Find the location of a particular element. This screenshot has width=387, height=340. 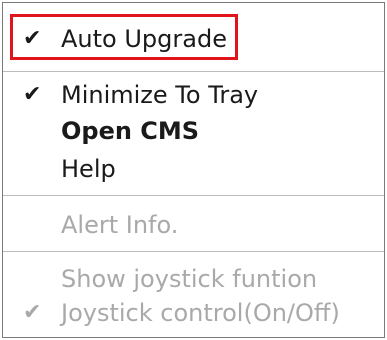

menu-item-joystick-control: ✔ Joystick control(On/Off) is located at coordinates (193, 313).